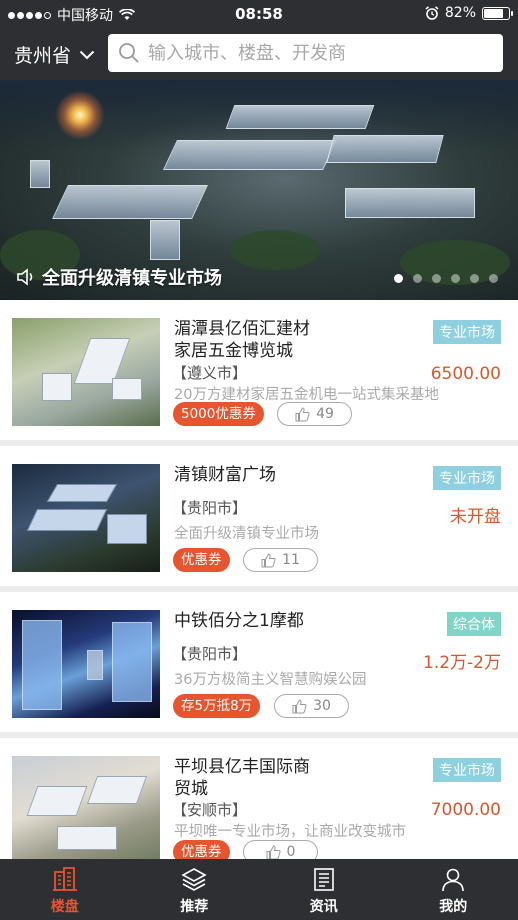 This screenshot has height=920, width=518. I want to click on listing-city: 【遵义市】, so click(210, 373).